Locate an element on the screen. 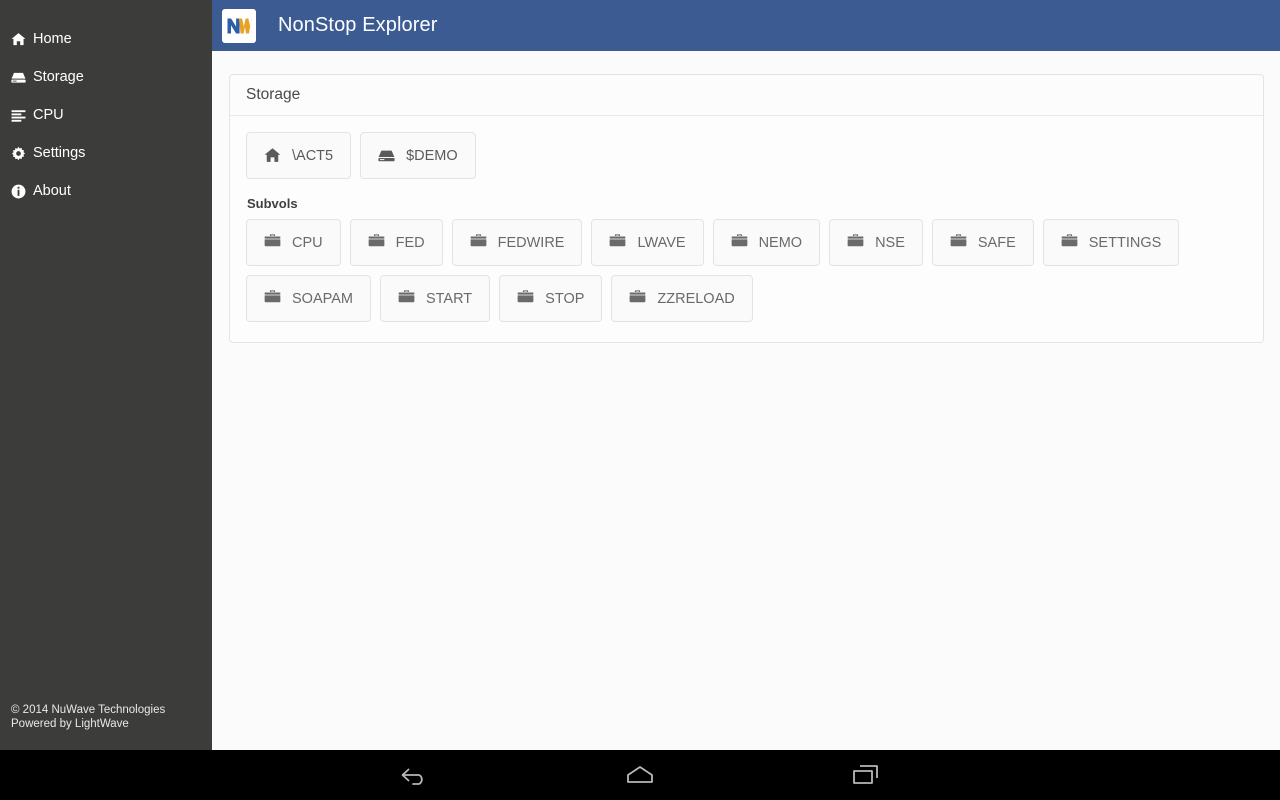 The image size is (1280, 800). subvol-label: START is located at coordinates (449, 298).